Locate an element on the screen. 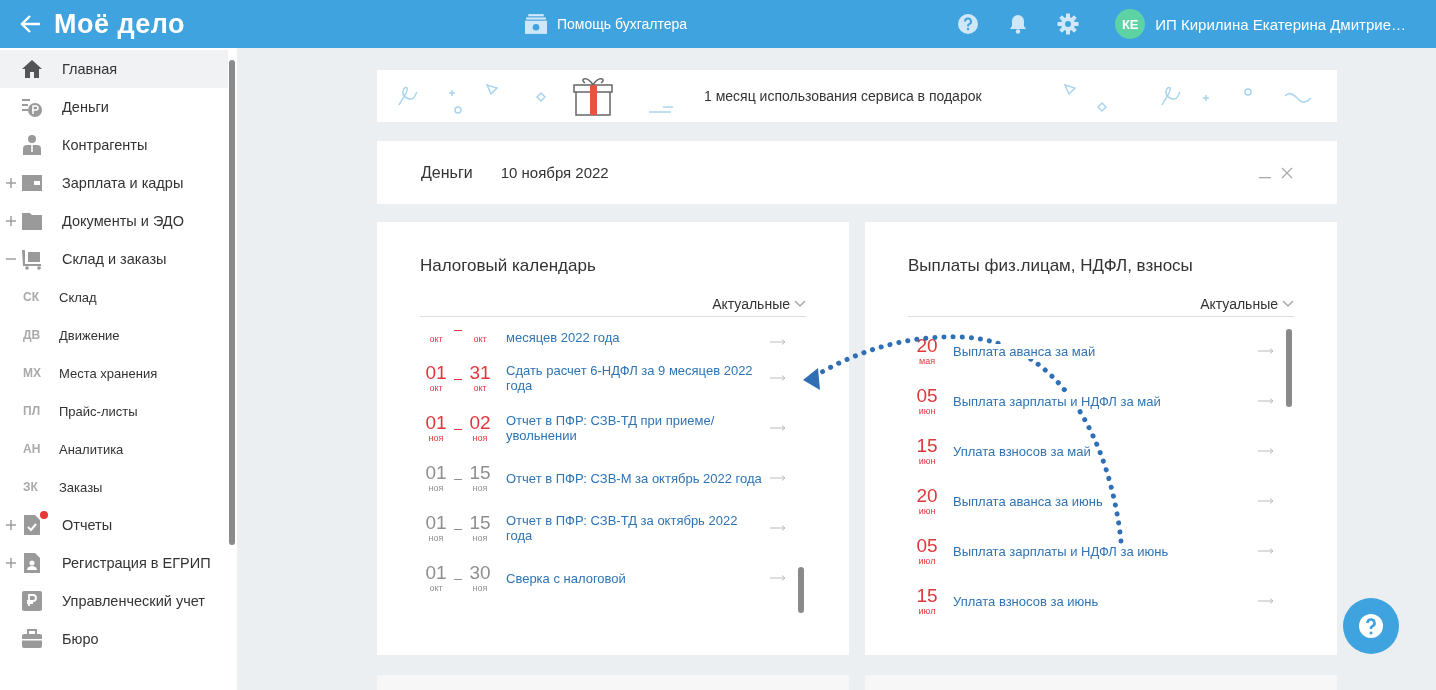 The image size is (1436, 690). person-icon is located at coordinates (32, 145).